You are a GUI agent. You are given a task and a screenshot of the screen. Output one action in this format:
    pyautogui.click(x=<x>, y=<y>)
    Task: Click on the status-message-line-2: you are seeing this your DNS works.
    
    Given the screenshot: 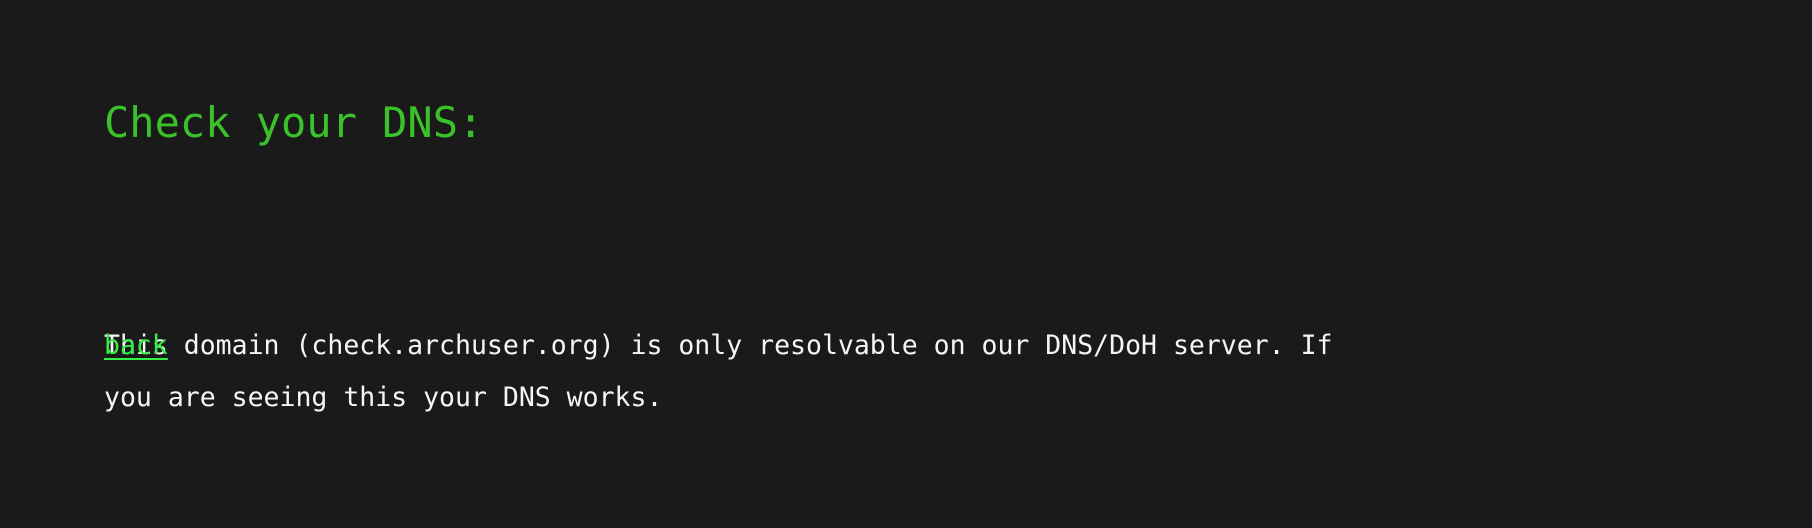 What is the action you would take?
    pyautogui.click(x=944, y=398)
    